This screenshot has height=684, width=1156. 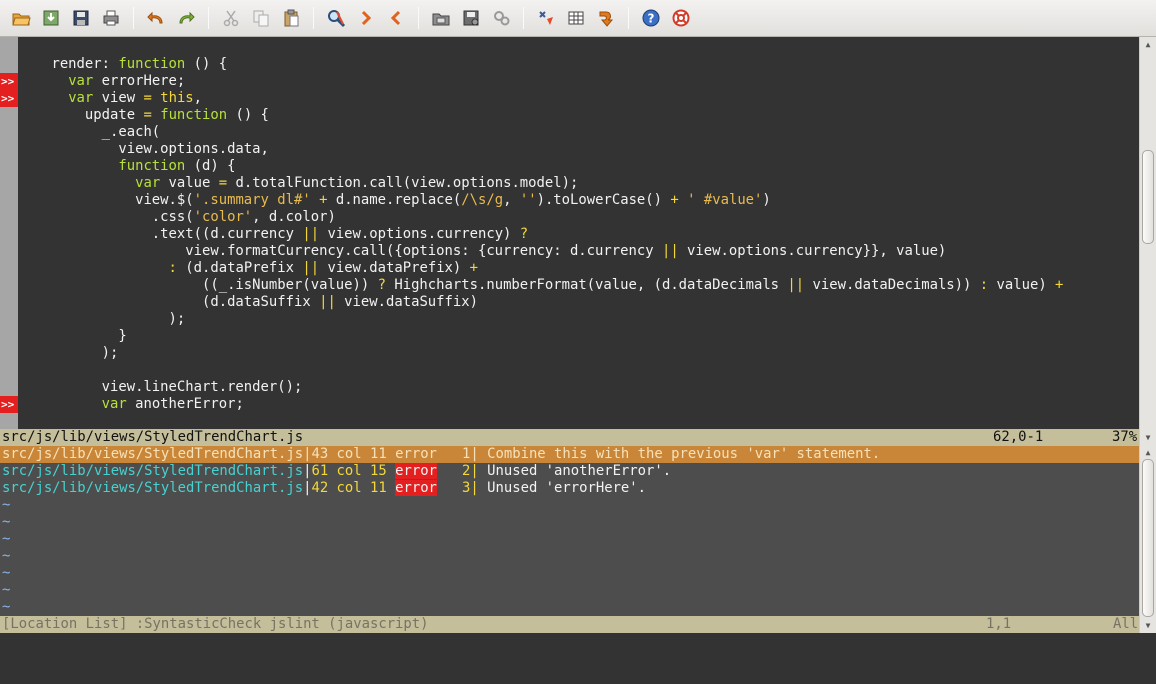 What do you see at coordinates (569, 302) in the screenshot?
I see `code-line: (d.dataSuffix || view.dataSuffix)` at bounding box center [569, 302].